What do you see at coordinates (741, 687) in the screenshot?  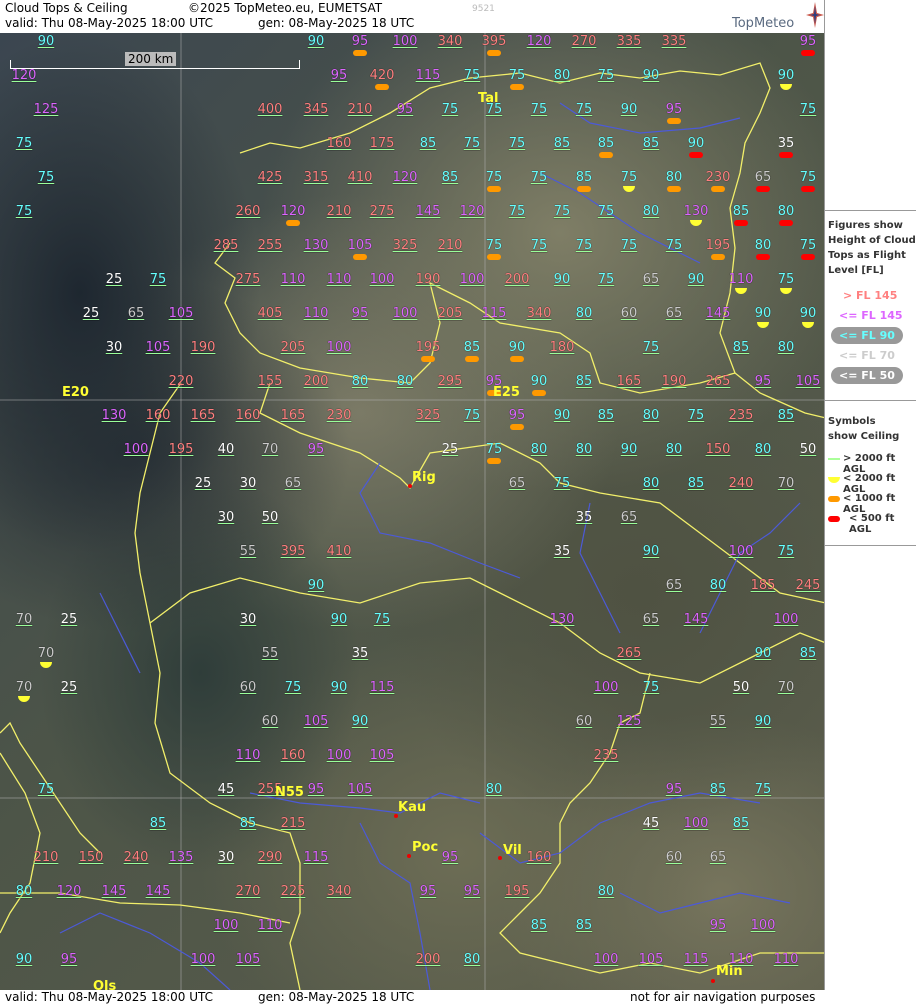 I see `cloud-top-value: 50` at bounding box center [741, 687].